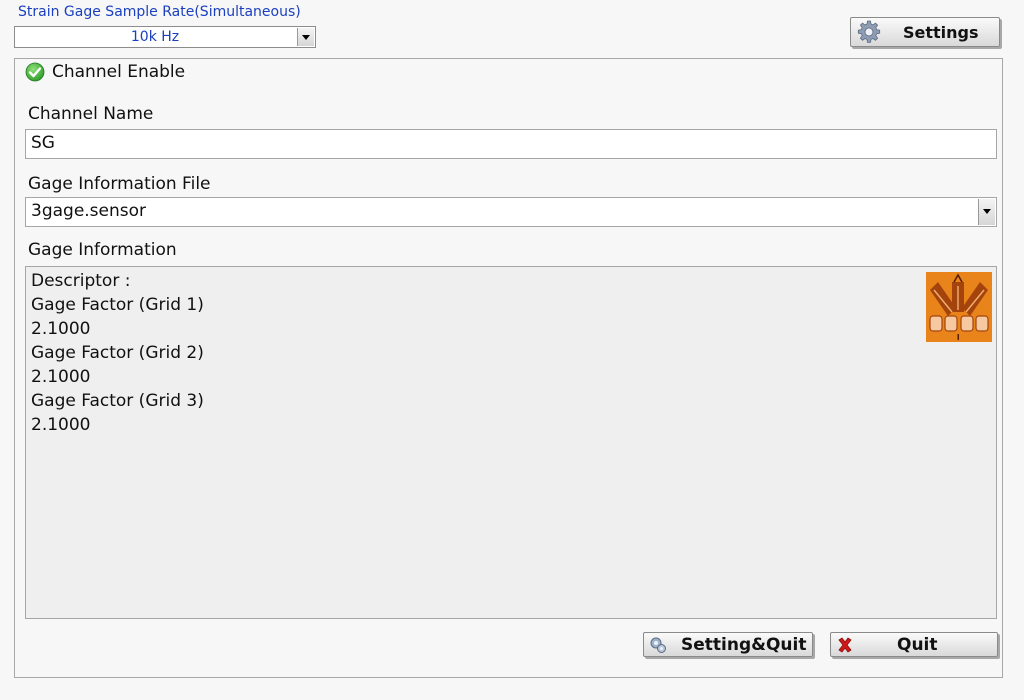 The image size is (1024, 700). What do you see at coordinates (102, 250) in the screenshot?
I see `gage-info-label: Gage Information` at bounding box center [102, 250].